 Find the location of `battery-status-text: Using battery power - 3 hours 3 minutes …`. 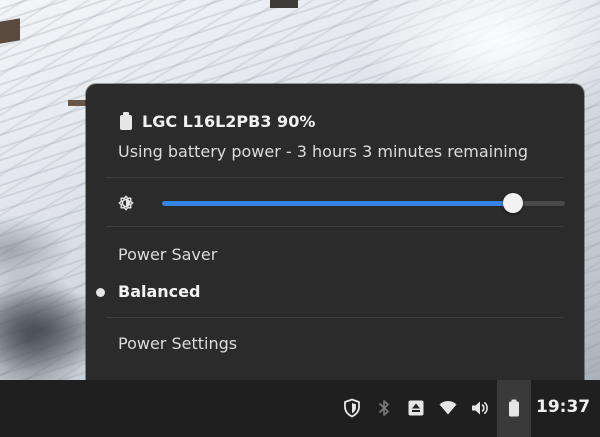

battery-status-text: Using battery power - 3 hours 3 minutes … is located at coordinates (323, 151).